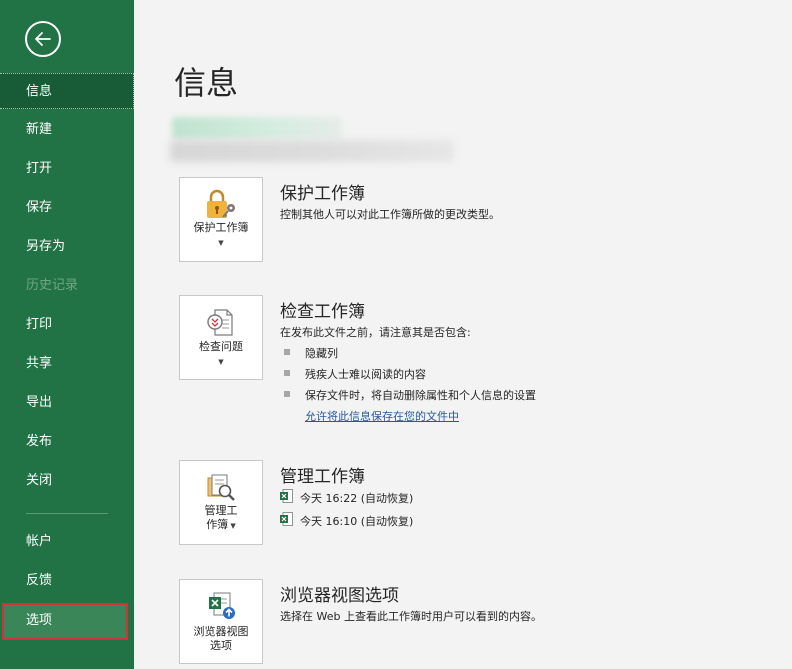  What do you see at coordinates (221, 227) in the screenshot?
I see `protect-workbook-label: 保护工作簿` at bounding box center [221, 227].